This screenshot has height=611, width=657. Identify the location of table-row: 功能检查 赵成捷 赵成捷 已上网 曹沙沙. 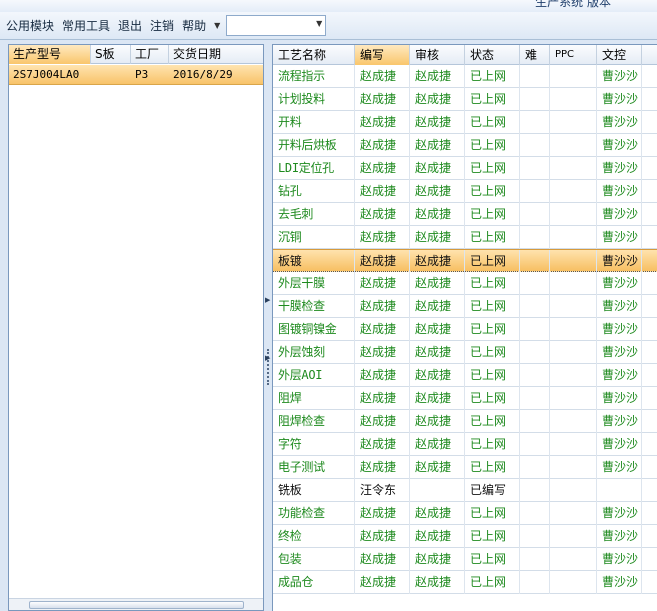
(465, 513).